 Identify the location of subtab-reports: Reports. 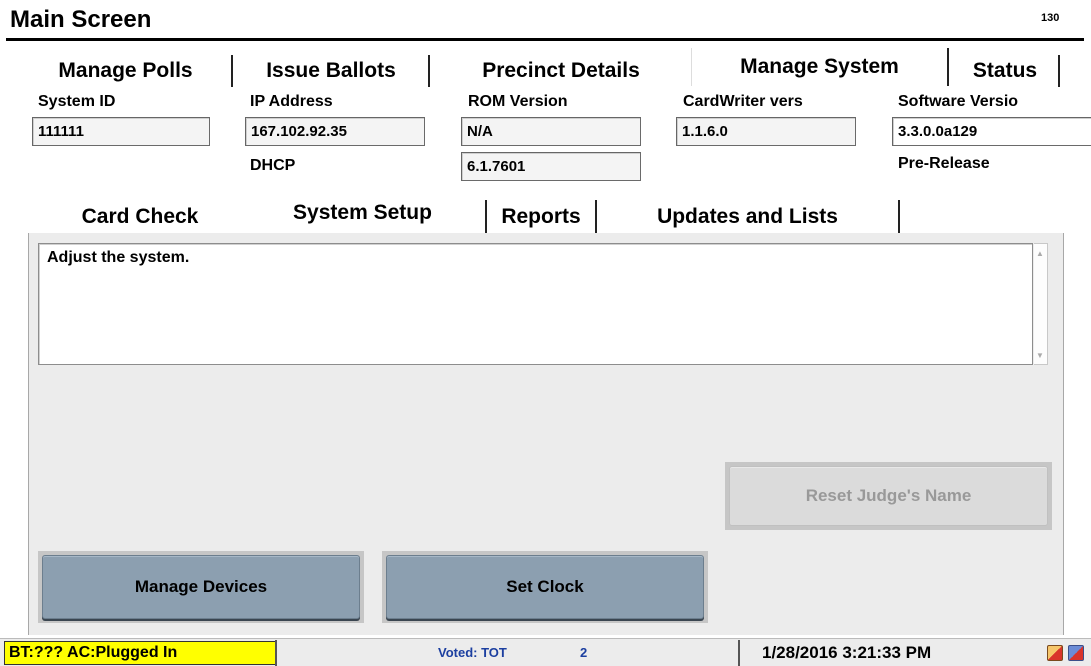
(541, 216).